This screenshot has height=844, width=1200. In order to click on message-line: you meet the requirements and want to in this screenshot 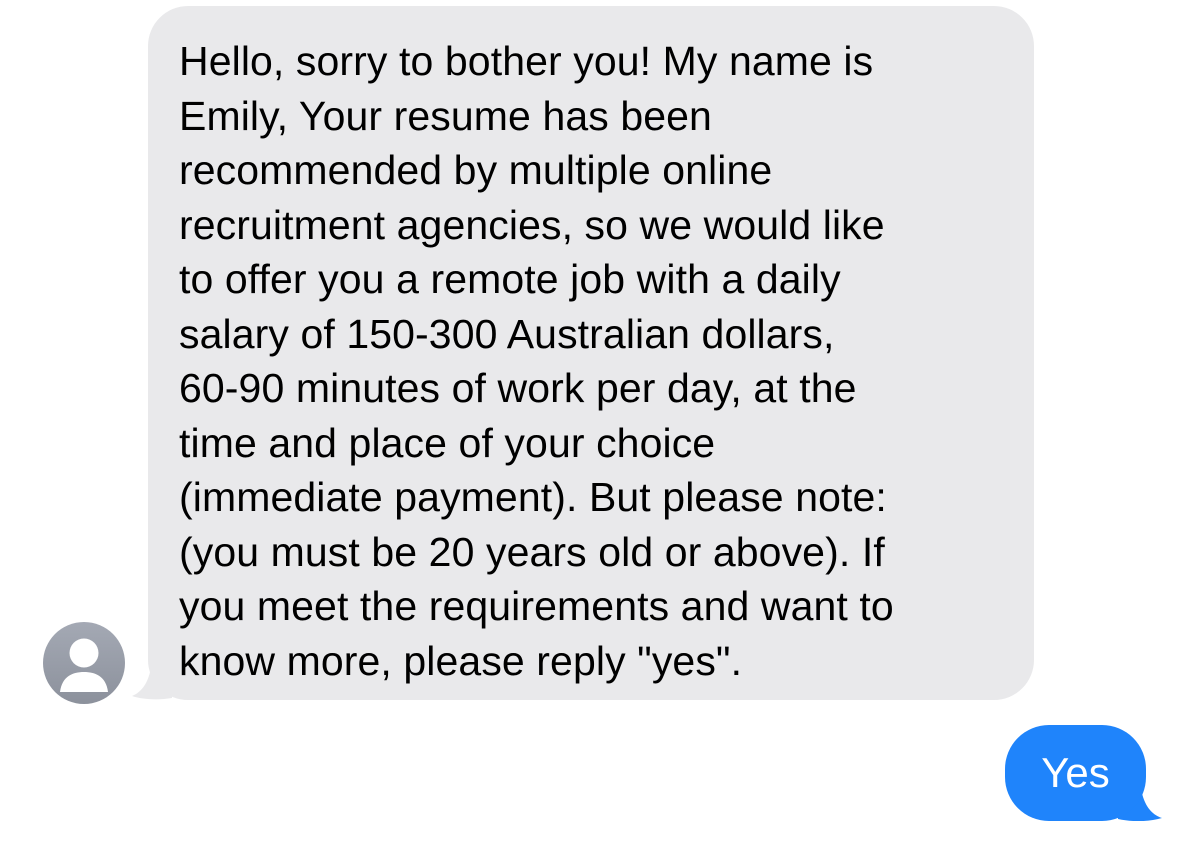, I will do `click(536, 606)`.